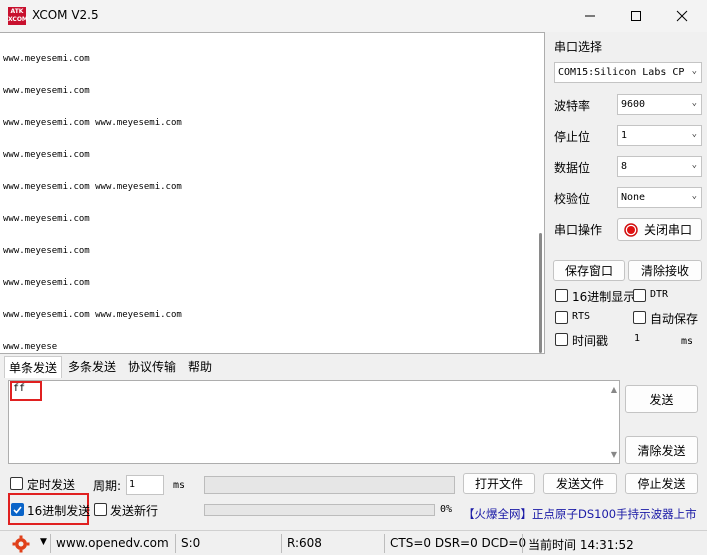  Describe the element at coordinates (18, 16) in the screenshot. I see `app-logo-icon: ATK XCOM` at that location.